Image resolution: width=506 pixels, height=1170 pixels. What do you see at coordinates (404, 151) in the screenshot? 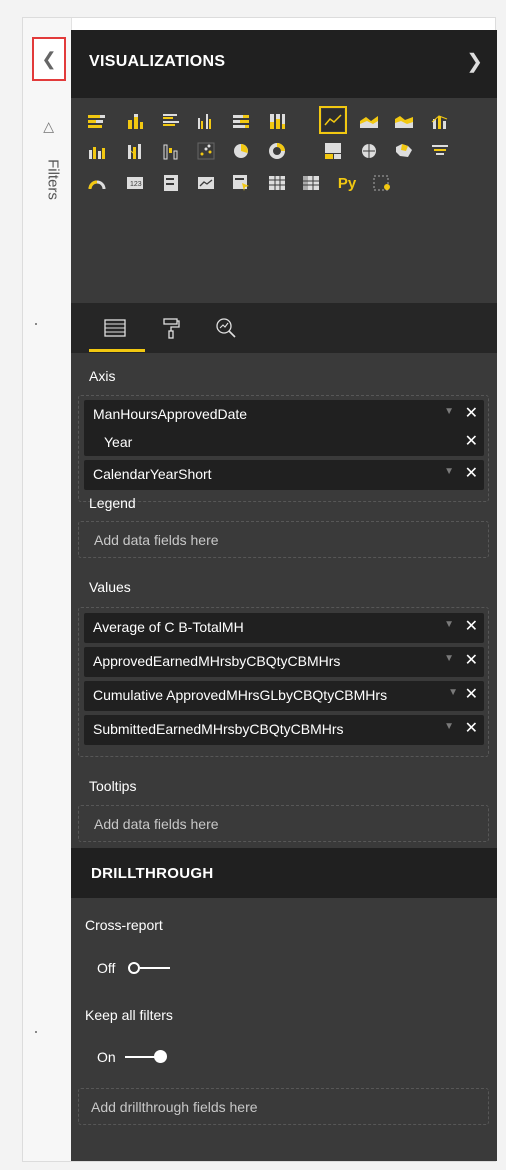
I see `filled-map-icon` at bounding box center [404, 151].